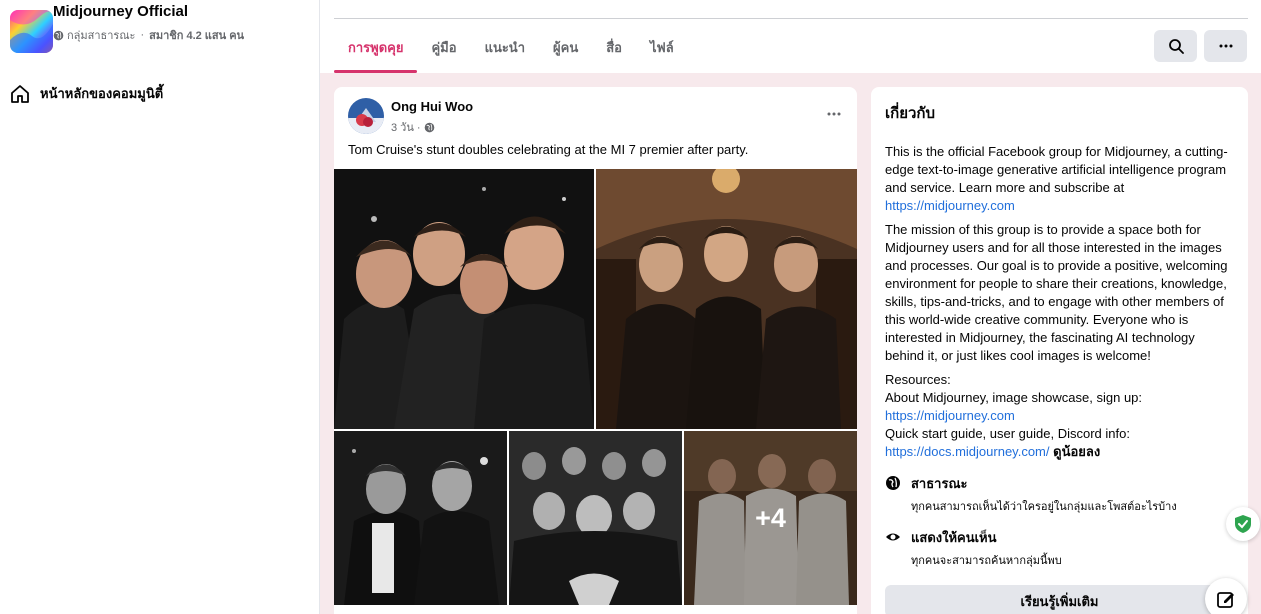 This screenshot has width=1261, height=614. I want to click on shield-icon, so click(1243, 524).